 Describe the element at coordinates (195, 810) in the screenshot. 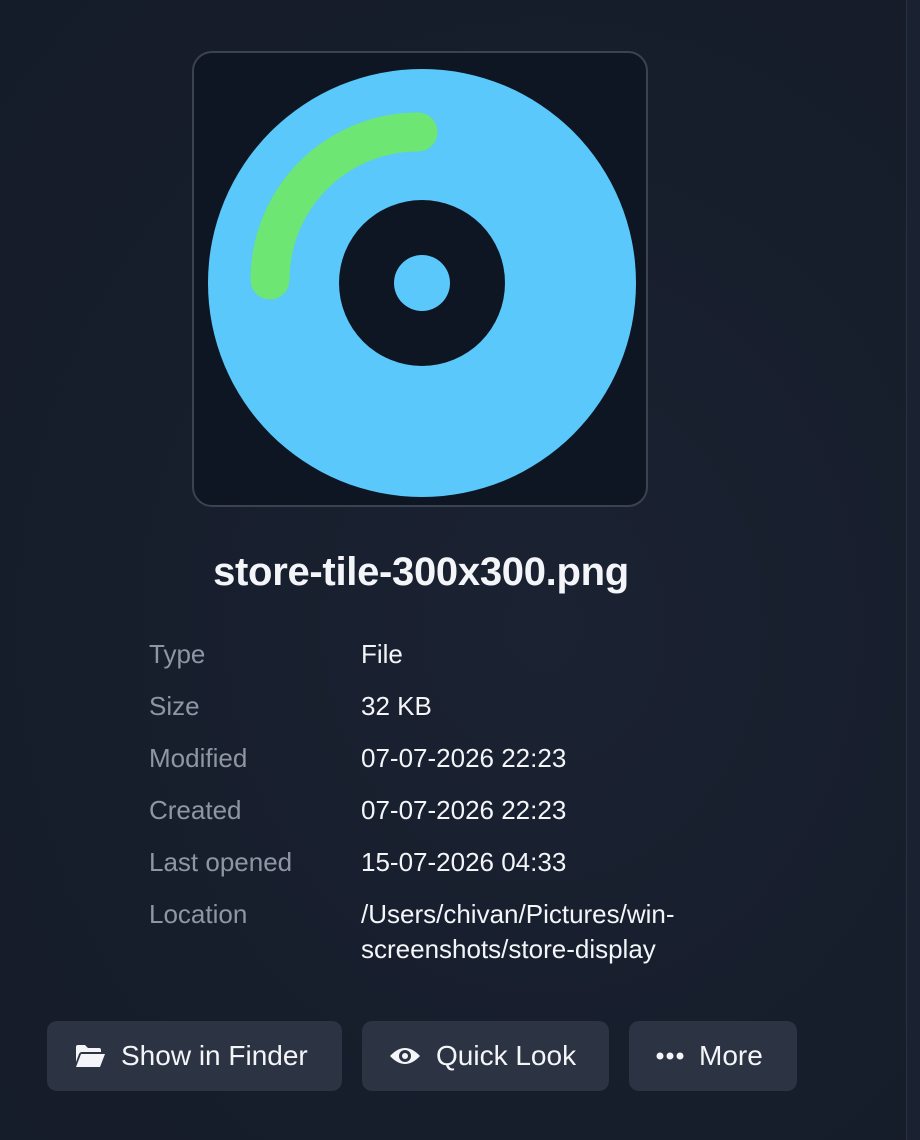

I see `info-label: Created` at that location.